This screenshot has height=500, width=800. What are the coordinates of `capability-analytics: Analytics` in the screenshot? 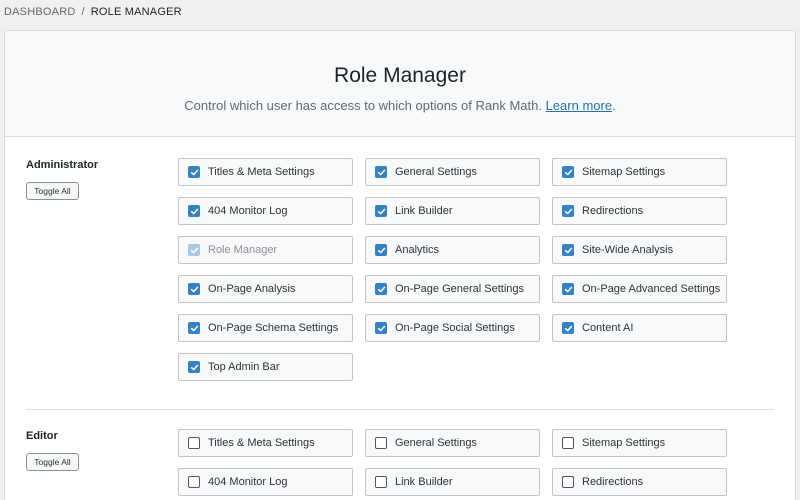 It's located at (452, 250).